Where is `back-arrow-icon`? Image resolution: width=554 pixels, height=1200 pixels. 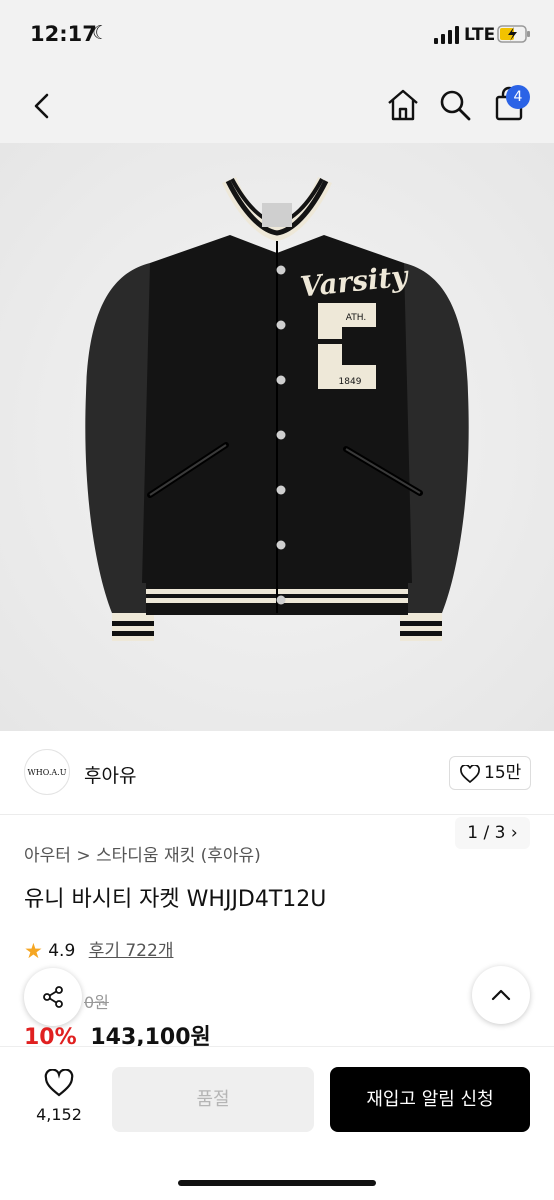
back-arrow-icon is located at coordinates (42, 106).